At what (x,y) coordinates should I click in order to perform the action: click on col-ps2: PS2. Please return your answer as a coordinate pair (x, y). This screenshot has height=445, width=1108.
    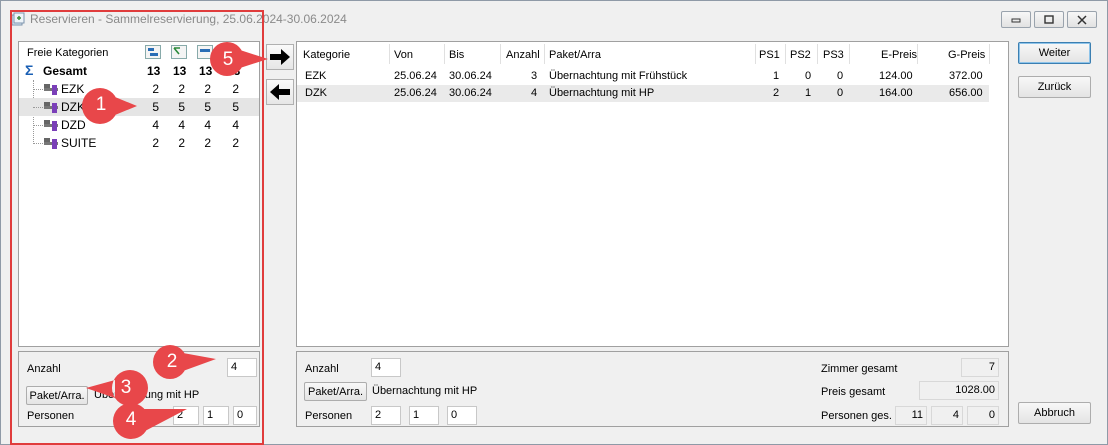
    Looking at the image, I should click on (800, 55).